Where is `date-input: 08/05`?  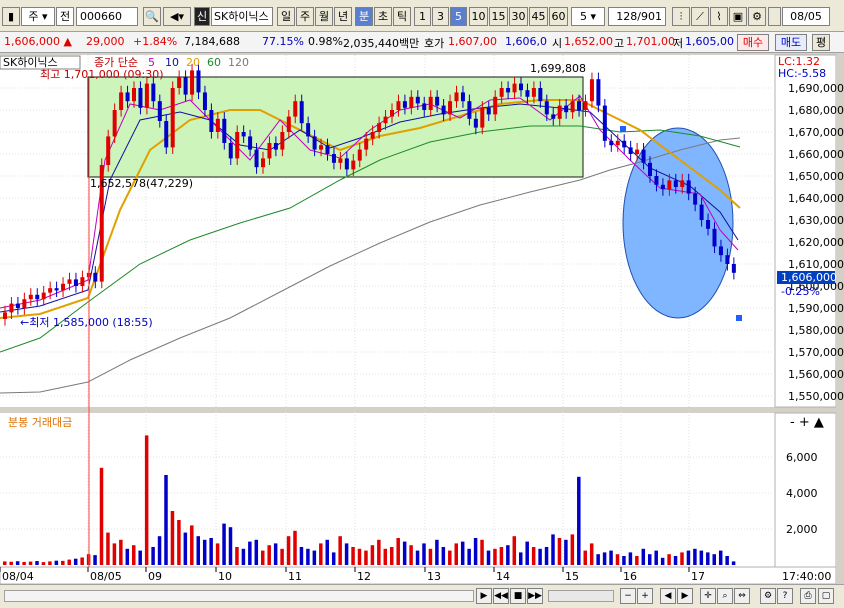 date-input: 08/05 is located at coordinates (806, 16).